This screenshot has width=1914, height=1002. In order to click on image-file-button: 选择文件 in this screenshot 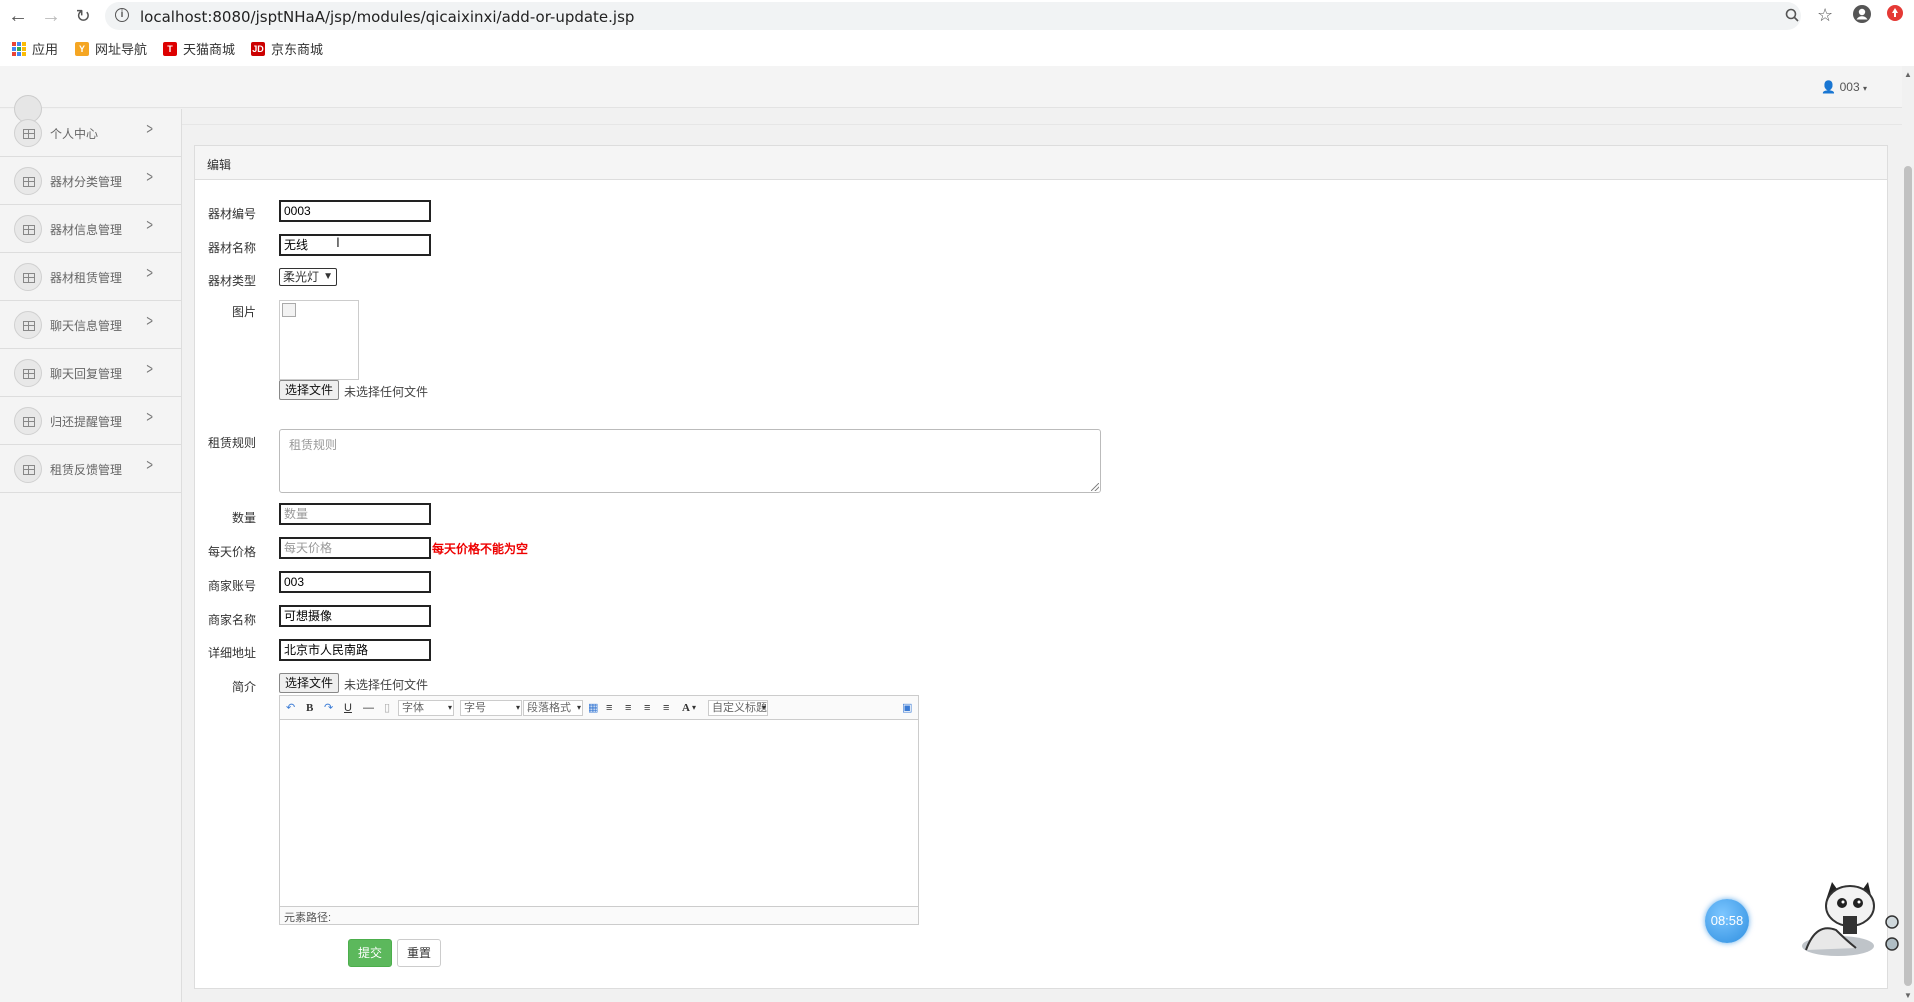, I will do `click(309, 390)`.